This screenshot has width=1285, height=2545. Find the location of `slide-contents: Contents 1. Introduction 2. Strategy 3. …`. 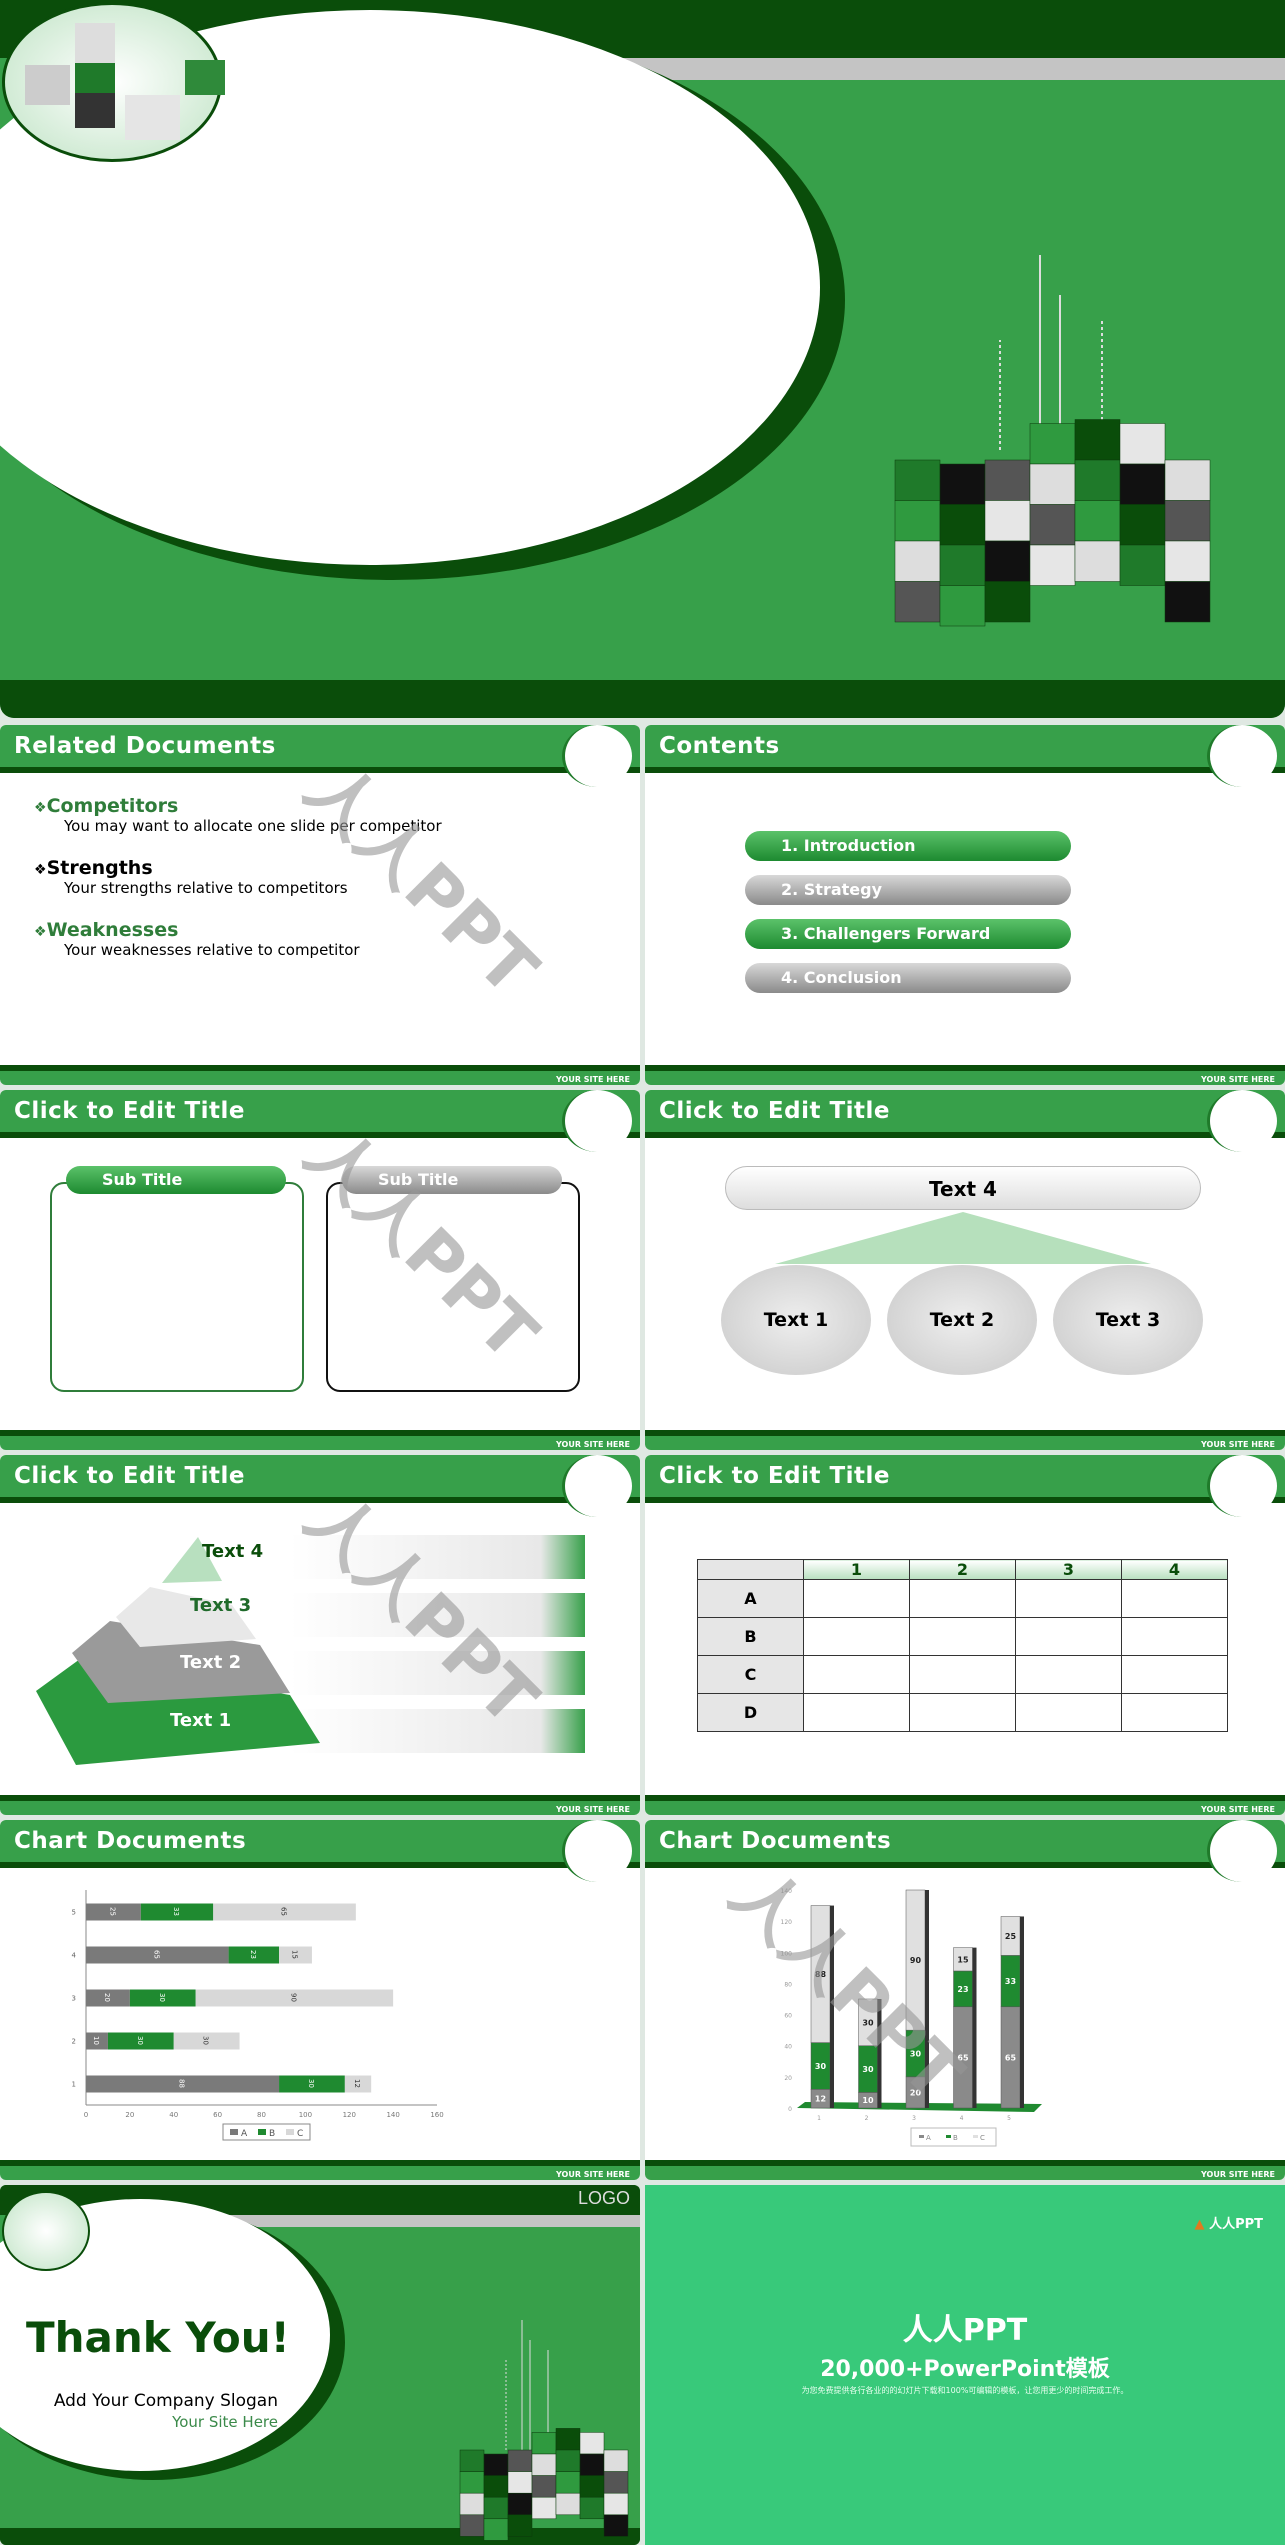

slide-contents: Contents 1. Introduction 2. Strategy 3. … is located at coordinates (965, 905).